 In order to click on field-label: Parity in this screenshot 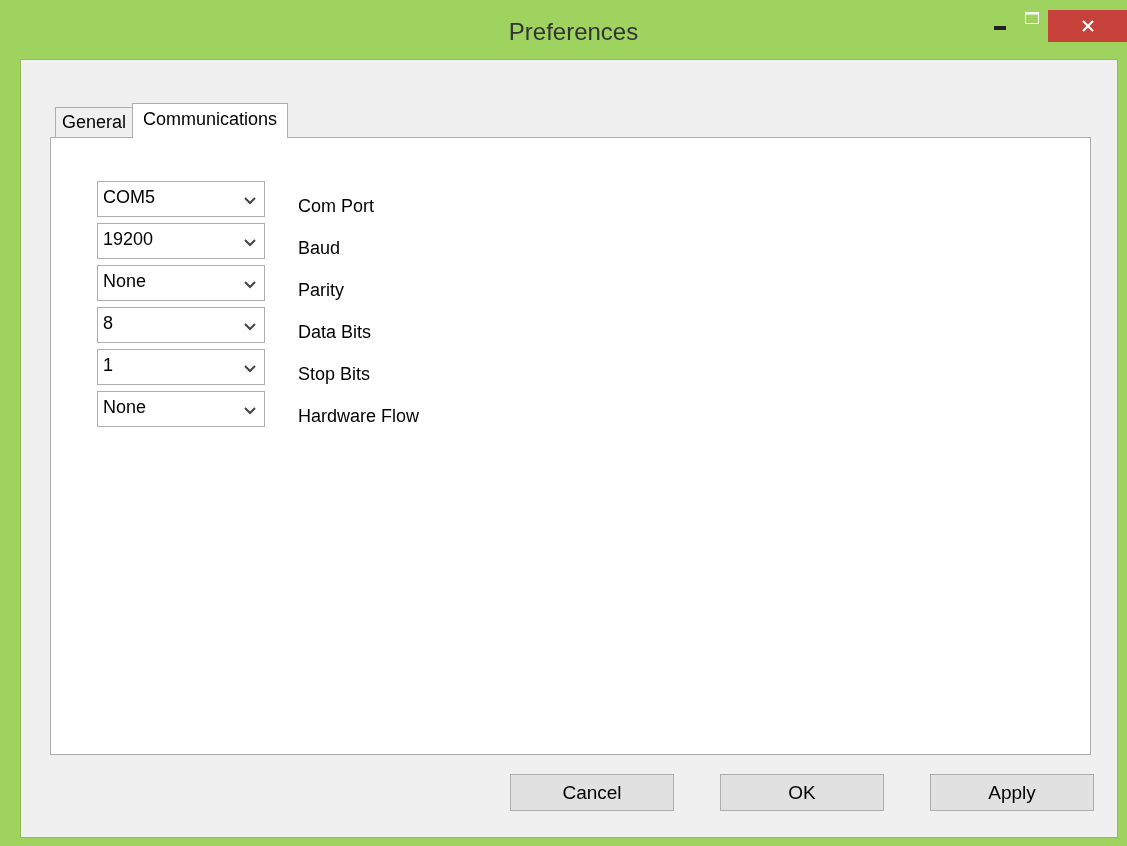, I will do `click(321, 290)`.